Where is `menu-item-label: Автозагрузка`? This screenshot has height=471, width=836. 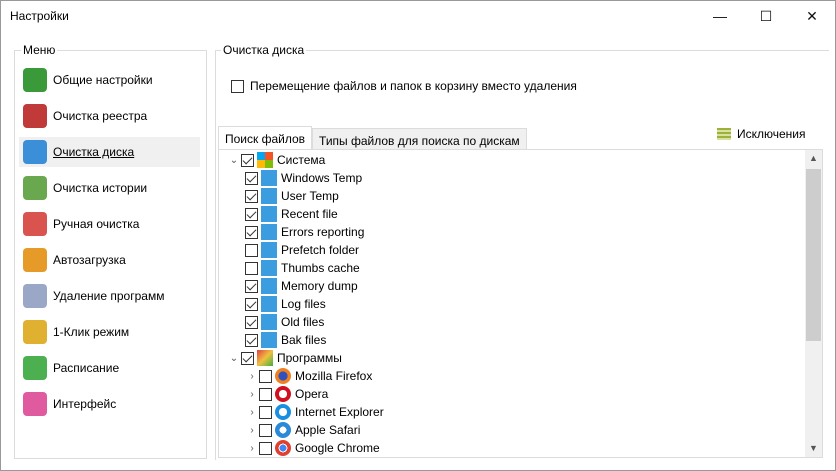
menu-item-label: Автозагрузка is located at coordinates (89, 260).